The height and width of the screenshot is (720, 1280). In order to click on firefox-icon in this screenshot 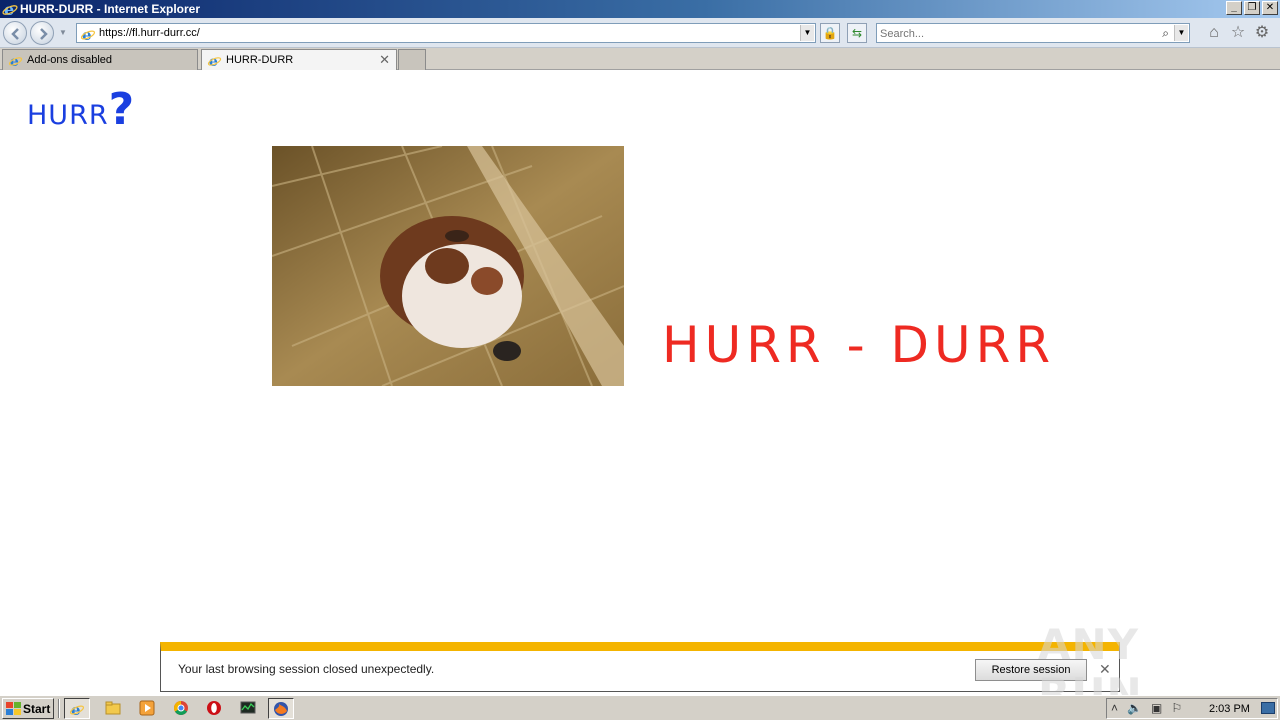, I will do `click(281, 709)`.